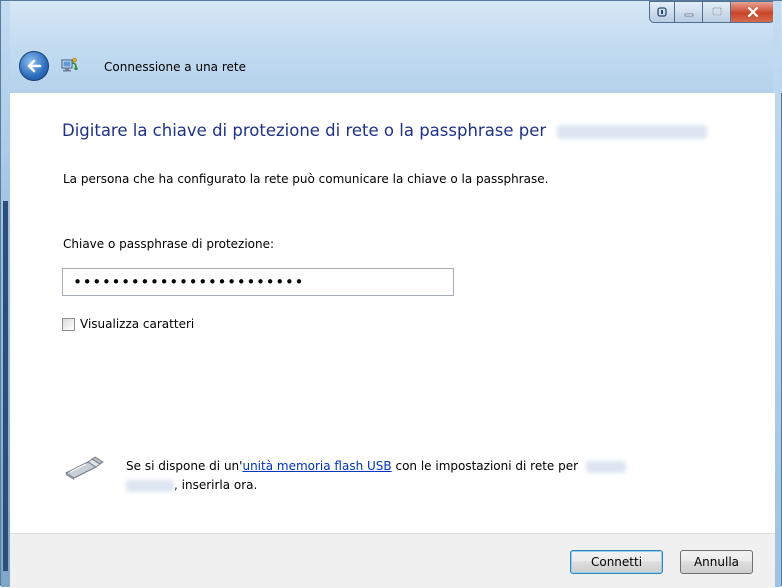  I want to click on back-arrow-icon, so click(34, 66).